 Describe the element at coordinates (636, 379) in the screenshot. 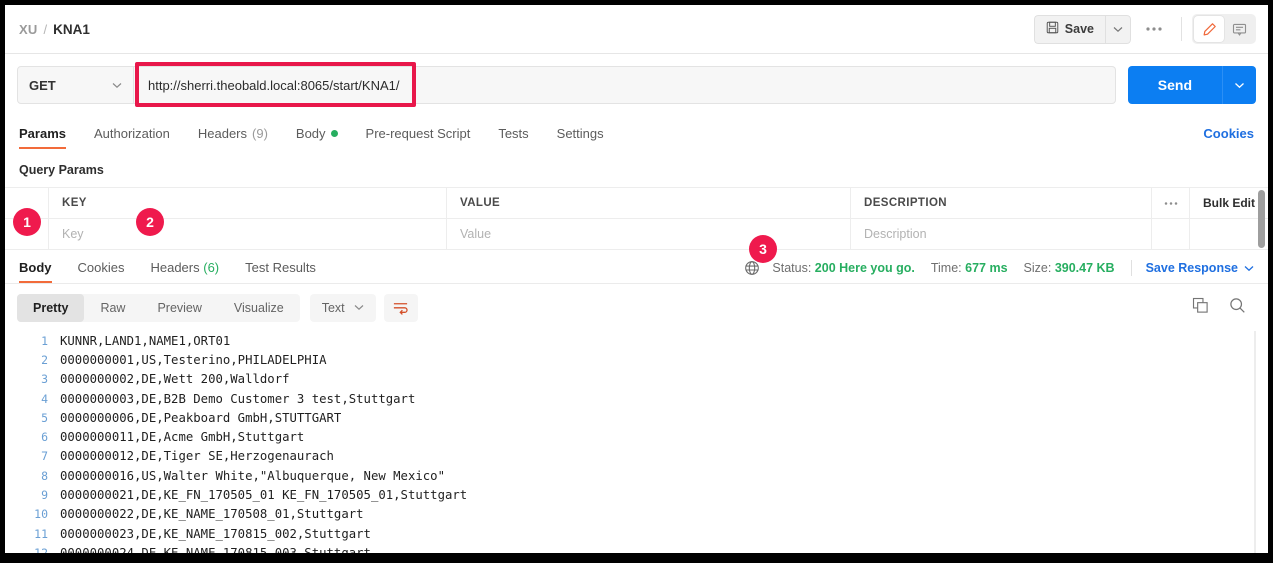

I see `code-line: 3 0000000002,DE,Wett 200,Walldorf` at that location.